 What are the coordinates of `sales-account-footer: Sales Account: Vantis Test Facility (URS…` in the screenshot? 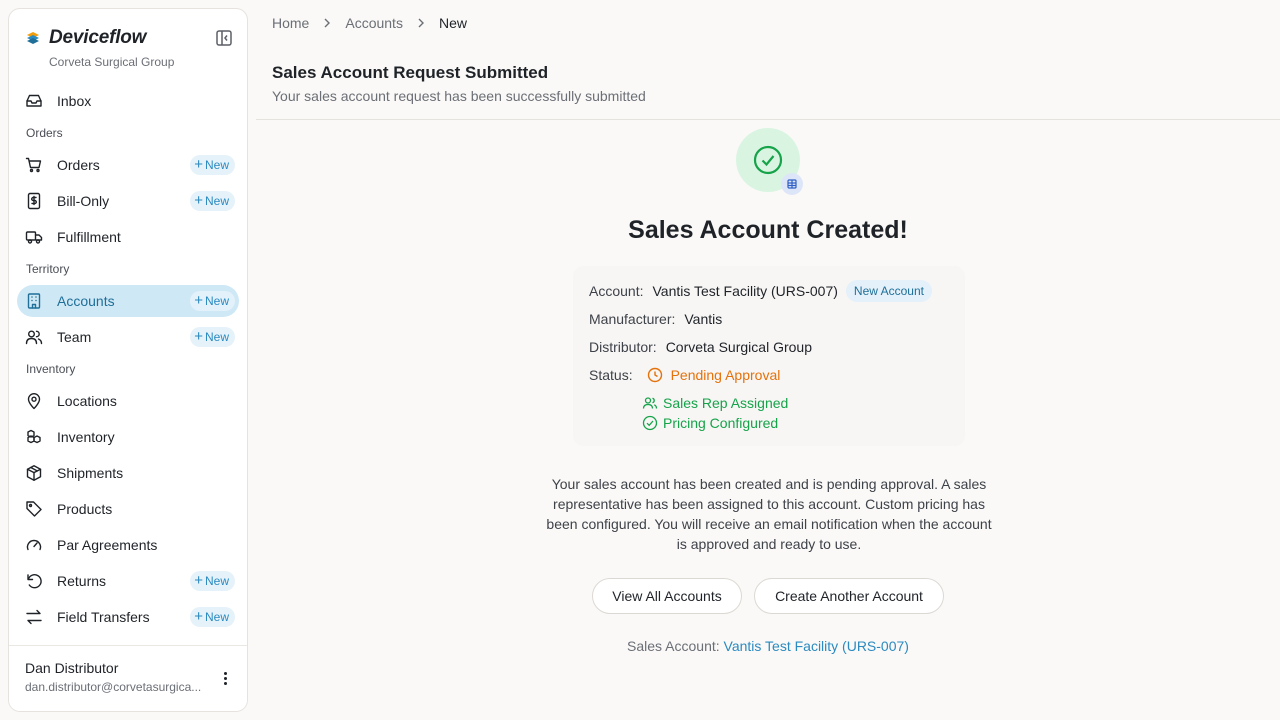 It's located at (768, 646).